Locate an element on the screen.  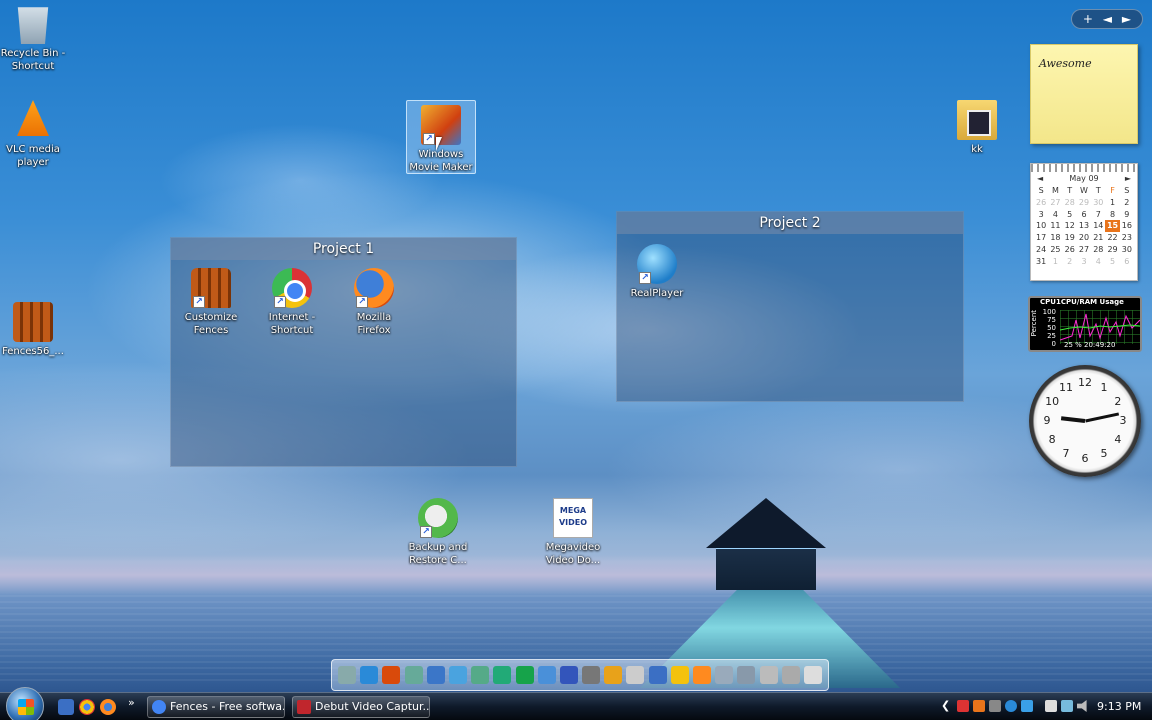
quicklaunch-overflow-chevron: » is located at coordinates (131, 702).